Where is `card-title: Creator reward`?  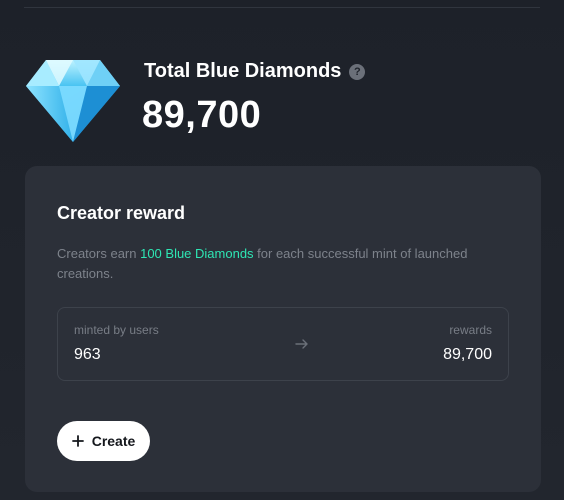 card-title: Creator reward is located at coordinates (121, 213).